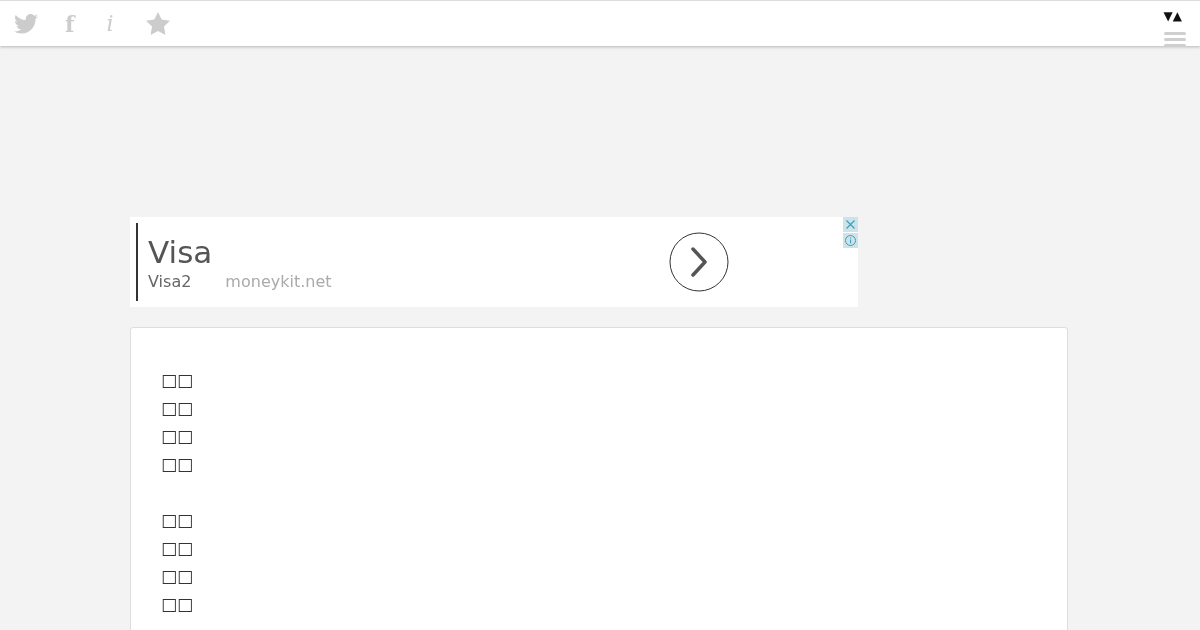  Describe the element at coordinates (157, 23) in the screenshot. I see `star-icon` at that location.